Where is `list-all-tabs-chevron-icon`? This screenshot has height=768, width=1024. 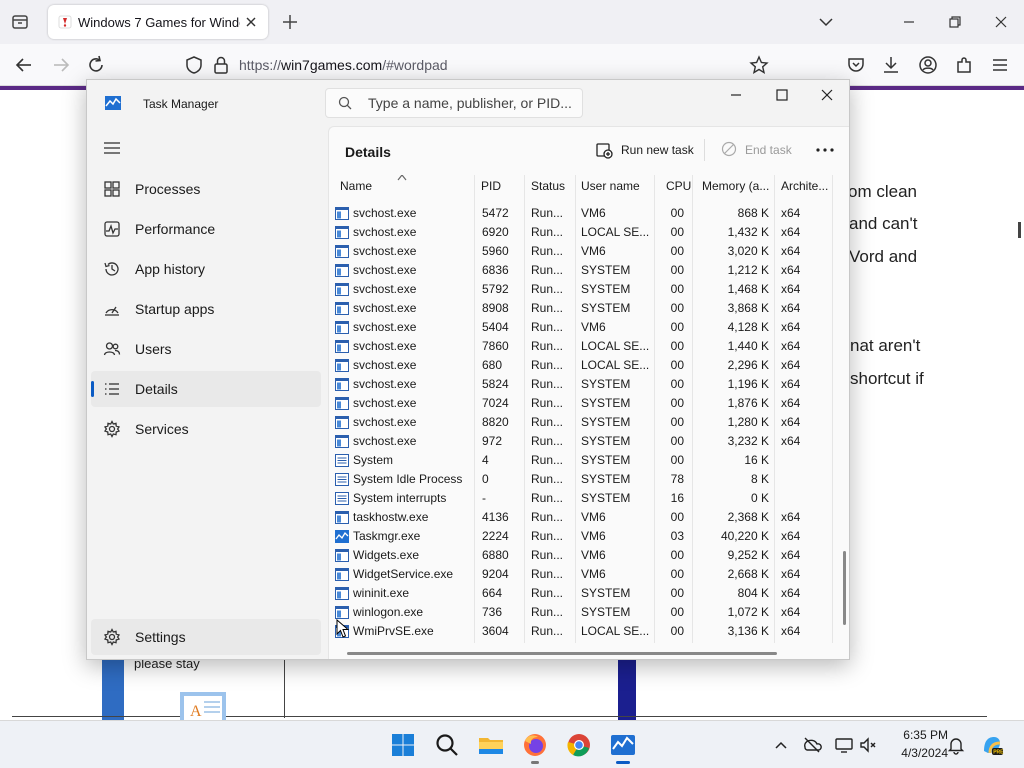 list-all-tabs-chevron-icon is located at coordinates (826, 22).